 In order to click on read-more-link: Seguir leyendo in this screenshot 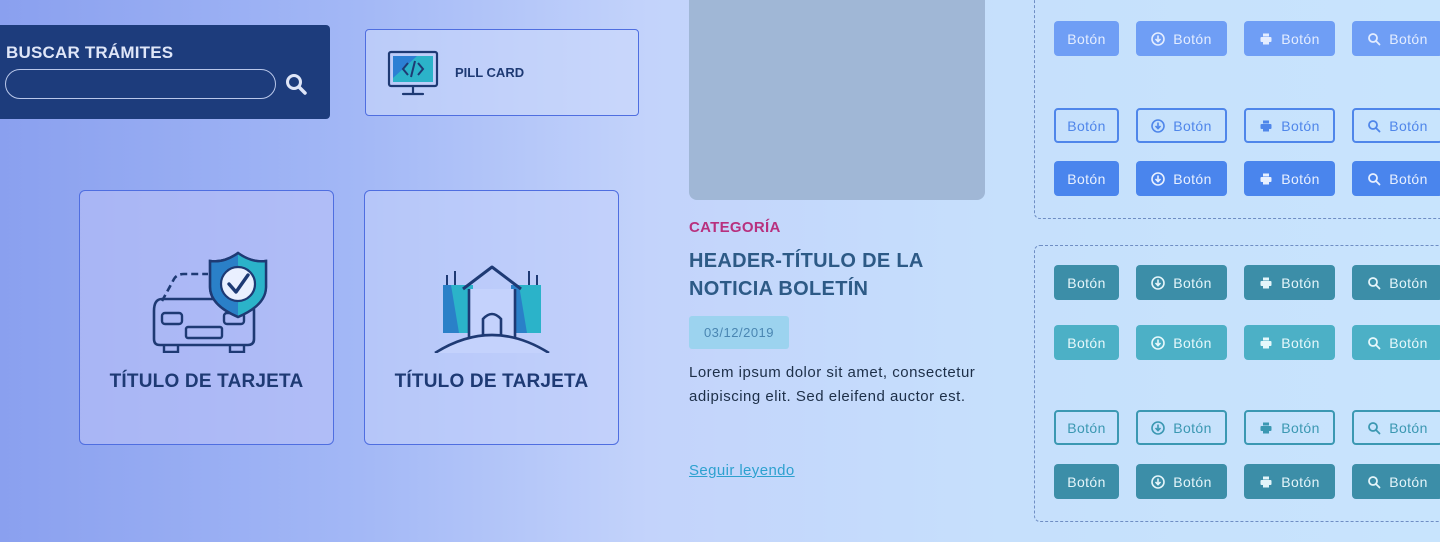, I will do `click(742, 470)`.